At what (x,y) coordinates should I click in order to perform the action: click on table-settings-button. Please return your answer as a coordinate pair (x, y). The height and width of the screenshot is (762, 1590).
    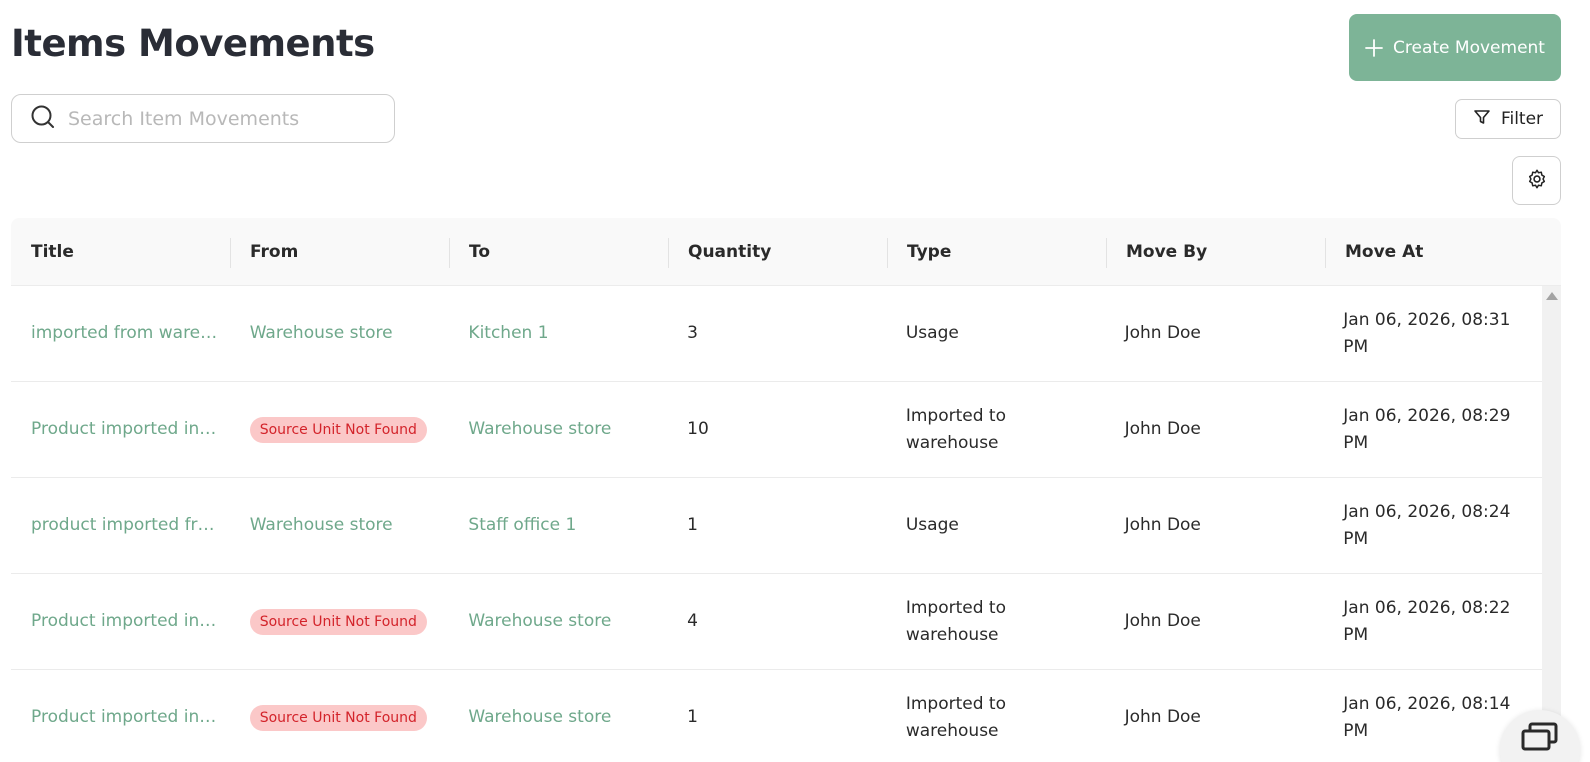
    Looking at the image, I should click on (1536, 180).